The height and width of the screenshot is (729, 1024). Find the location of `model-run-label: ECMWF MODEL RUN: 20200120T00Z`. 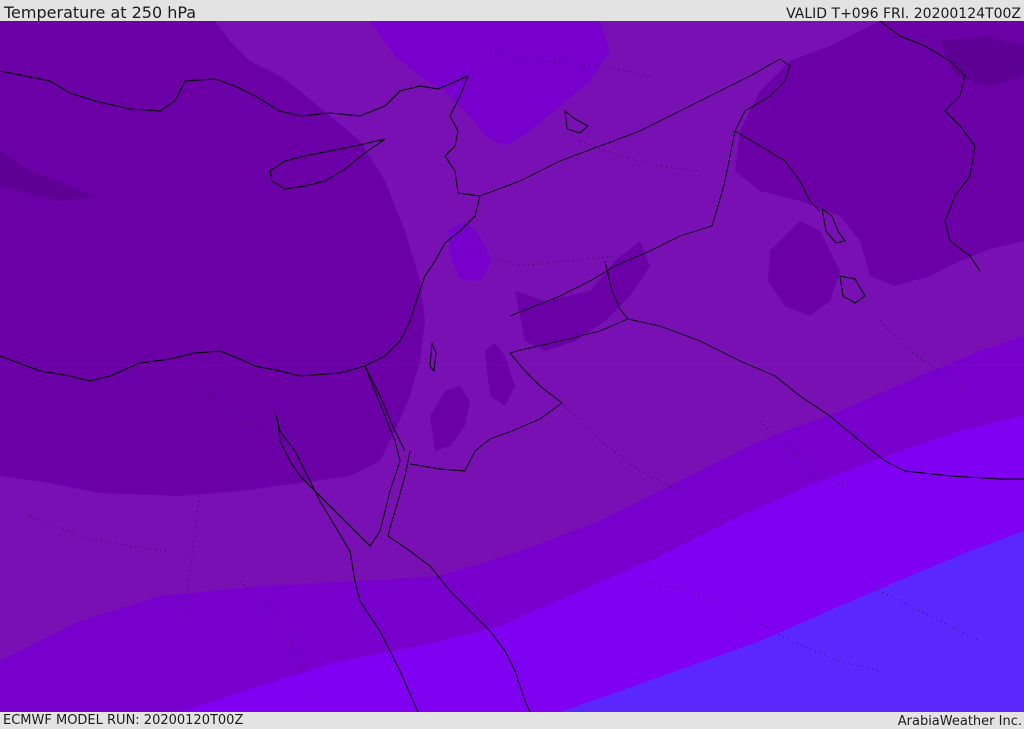

model-run-label: ECMWF MODEL RUN: 20200120T00Z is located at coordinates (123, 720).